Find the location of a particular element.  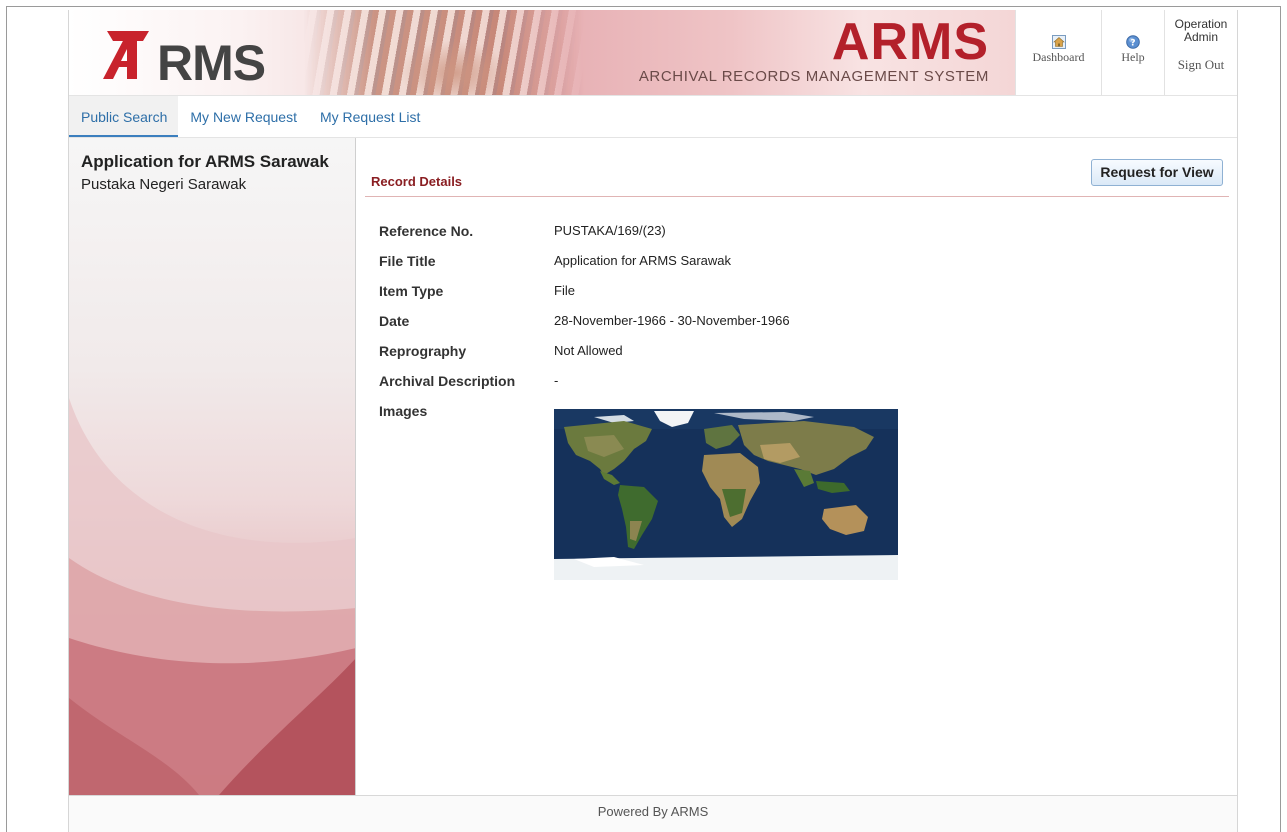

tab-my-request-list: My Request List is located at coordinates (369, 116).